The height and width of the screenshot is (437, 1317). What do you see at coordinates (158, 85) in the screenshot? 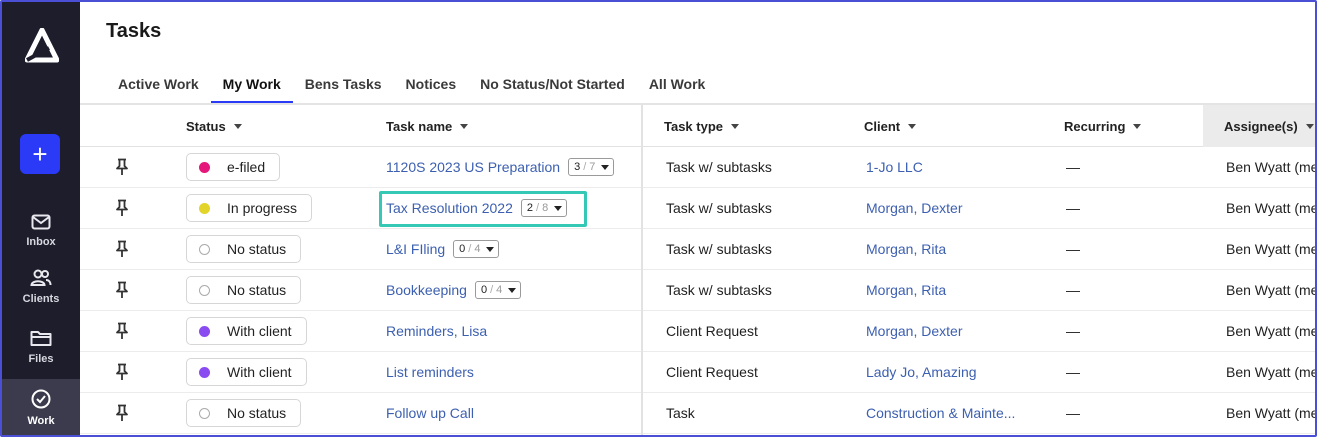
I see `tab-active-work: Active Work` at bounding box center [158, 85].